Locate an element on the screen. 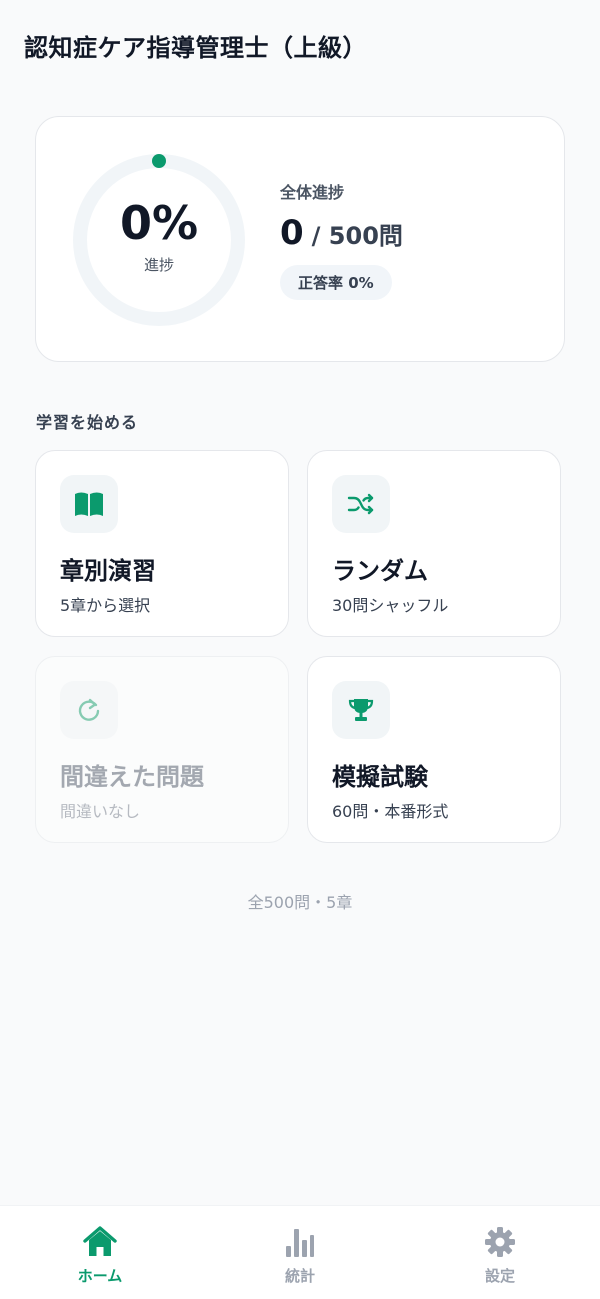 The width and height of the screenshot is (600, 1299). home-icon is located at coordinates (100, 1242).